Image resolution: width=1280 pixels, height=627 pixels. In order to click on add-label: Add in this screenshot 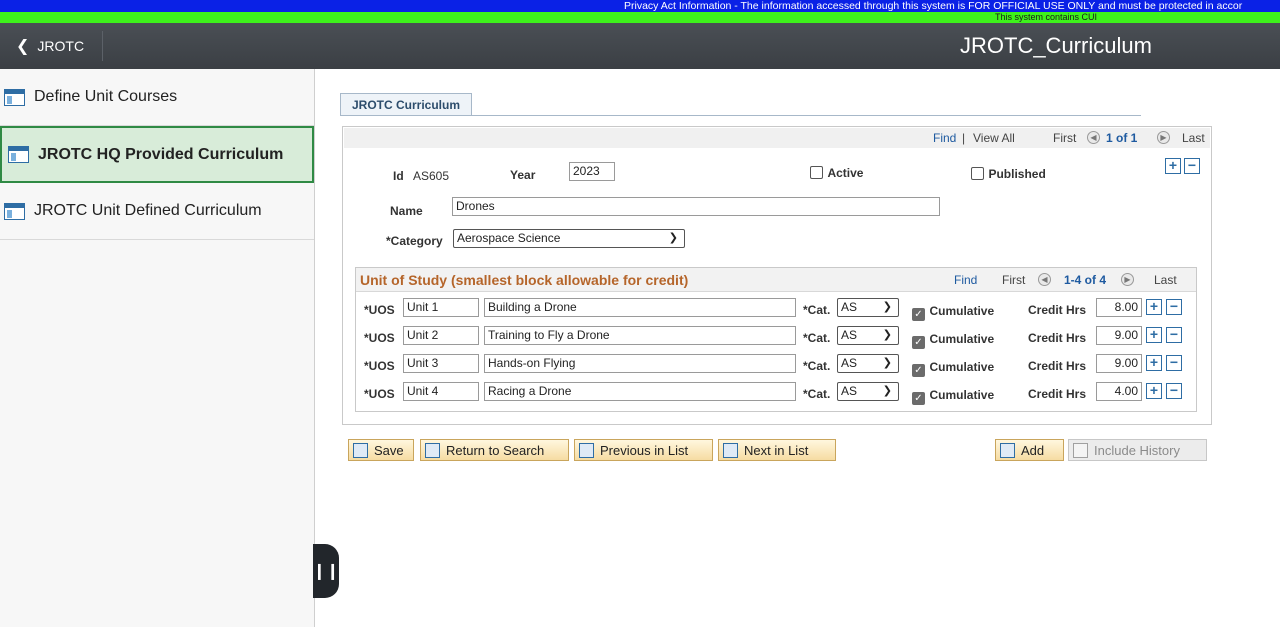, I will do `click(1033, 450)`.